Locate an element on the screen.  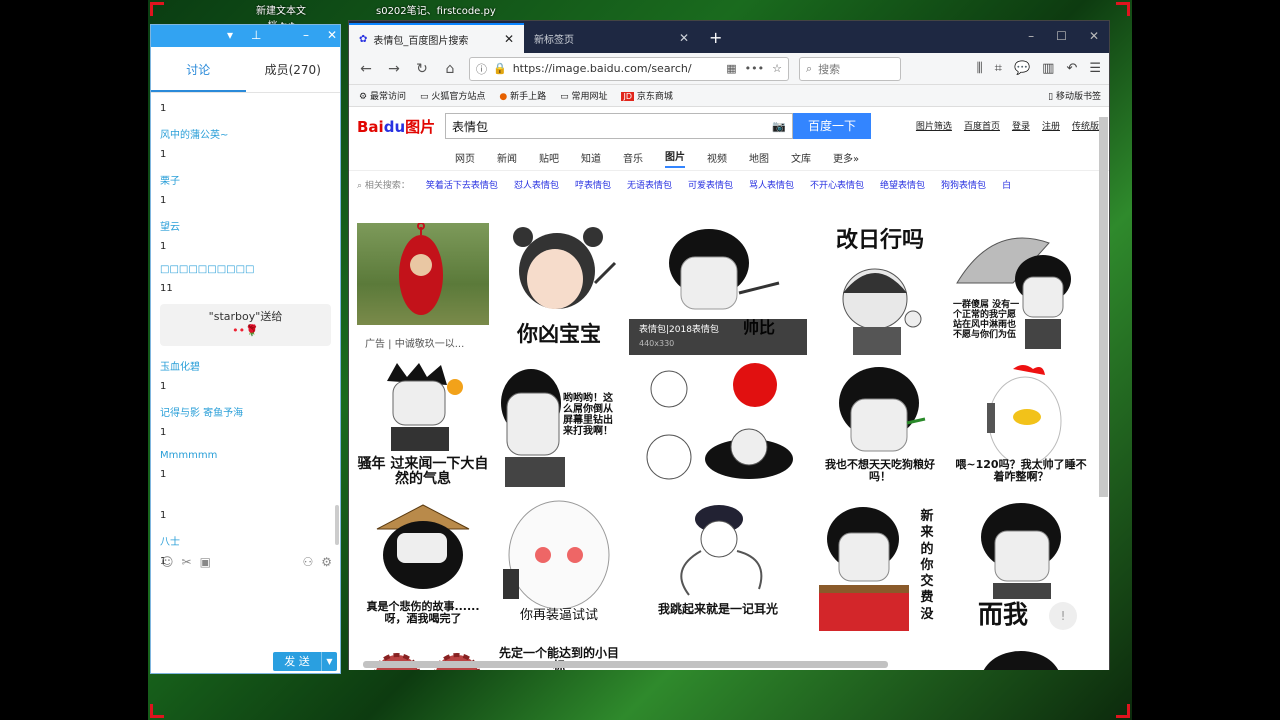
search-button: 百度一下 is located at coordinates (832, 126).